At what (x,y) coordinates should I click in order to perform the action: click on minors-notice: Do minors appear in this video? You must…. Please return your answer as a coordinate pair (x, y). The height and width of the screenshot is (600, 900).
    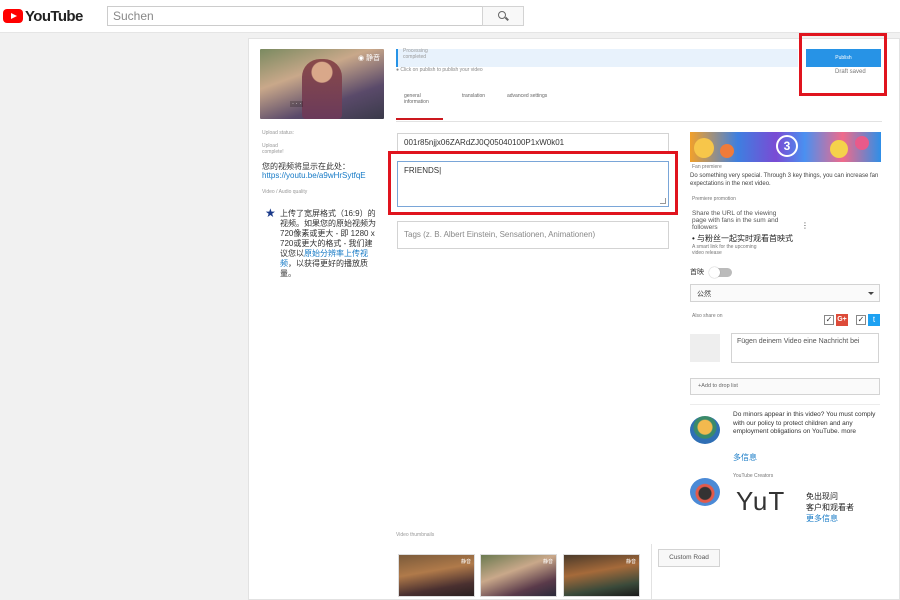
    Looking at the image, I should click on (805, 424).